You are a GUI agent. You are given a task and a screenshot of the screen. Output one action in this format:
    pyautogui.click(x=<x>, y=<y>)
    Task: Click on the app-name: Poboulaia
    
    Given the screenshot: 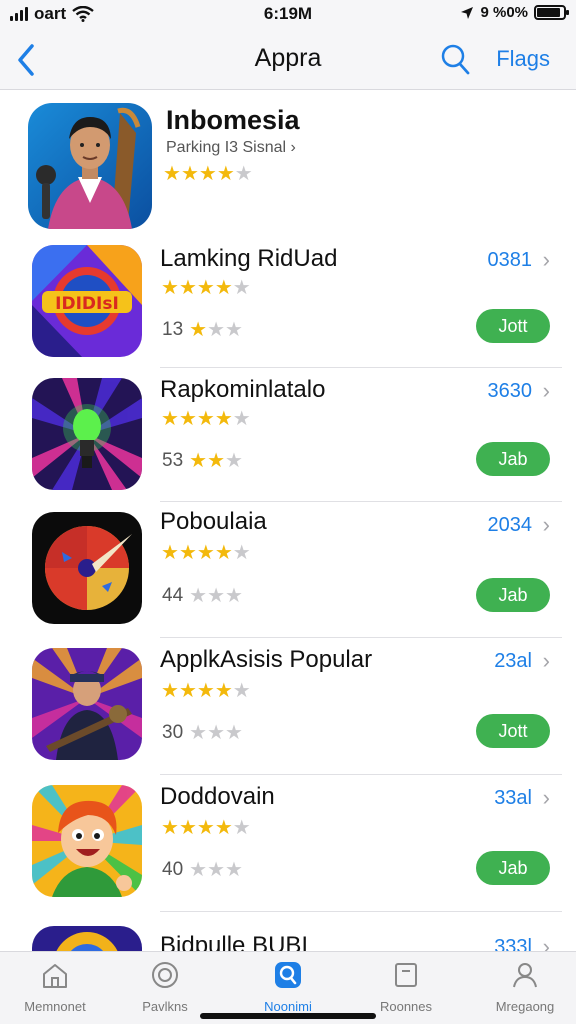 What is the action you would take?
    pyautogui.click(x=213, y=521)
    